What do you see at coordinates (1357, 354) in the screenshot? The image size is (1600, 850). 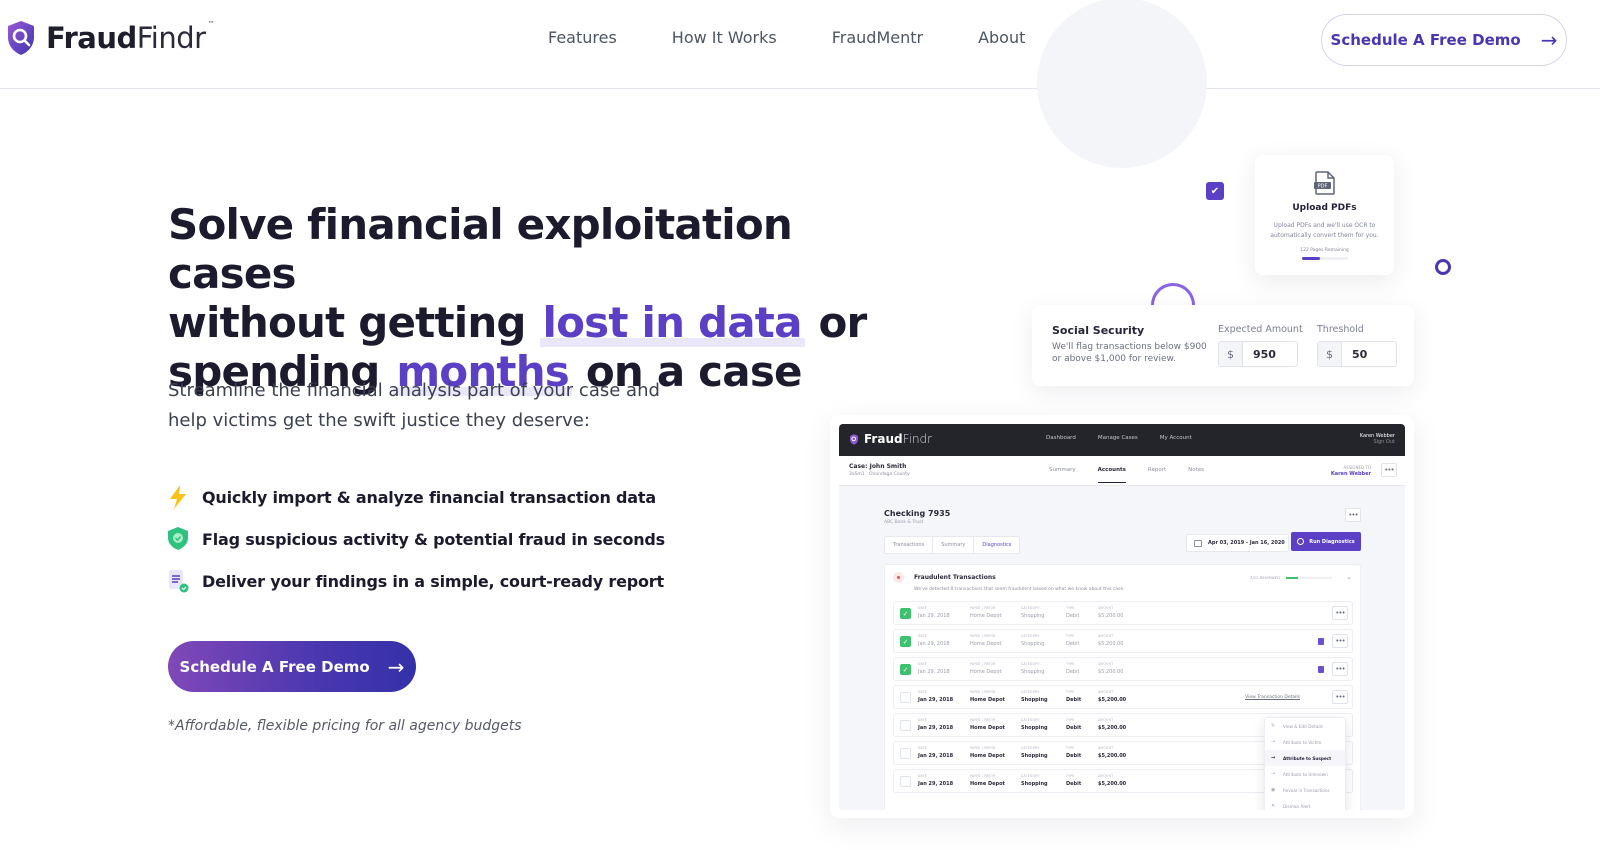 I see `threshold-input: $ 50` at bounding box center [1357, 354].